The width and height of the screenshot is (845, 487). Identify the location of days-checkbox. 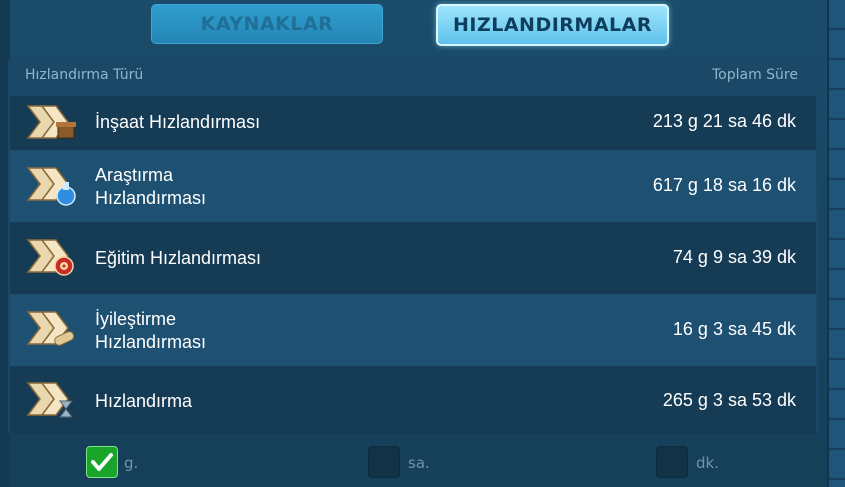
(102, 462).